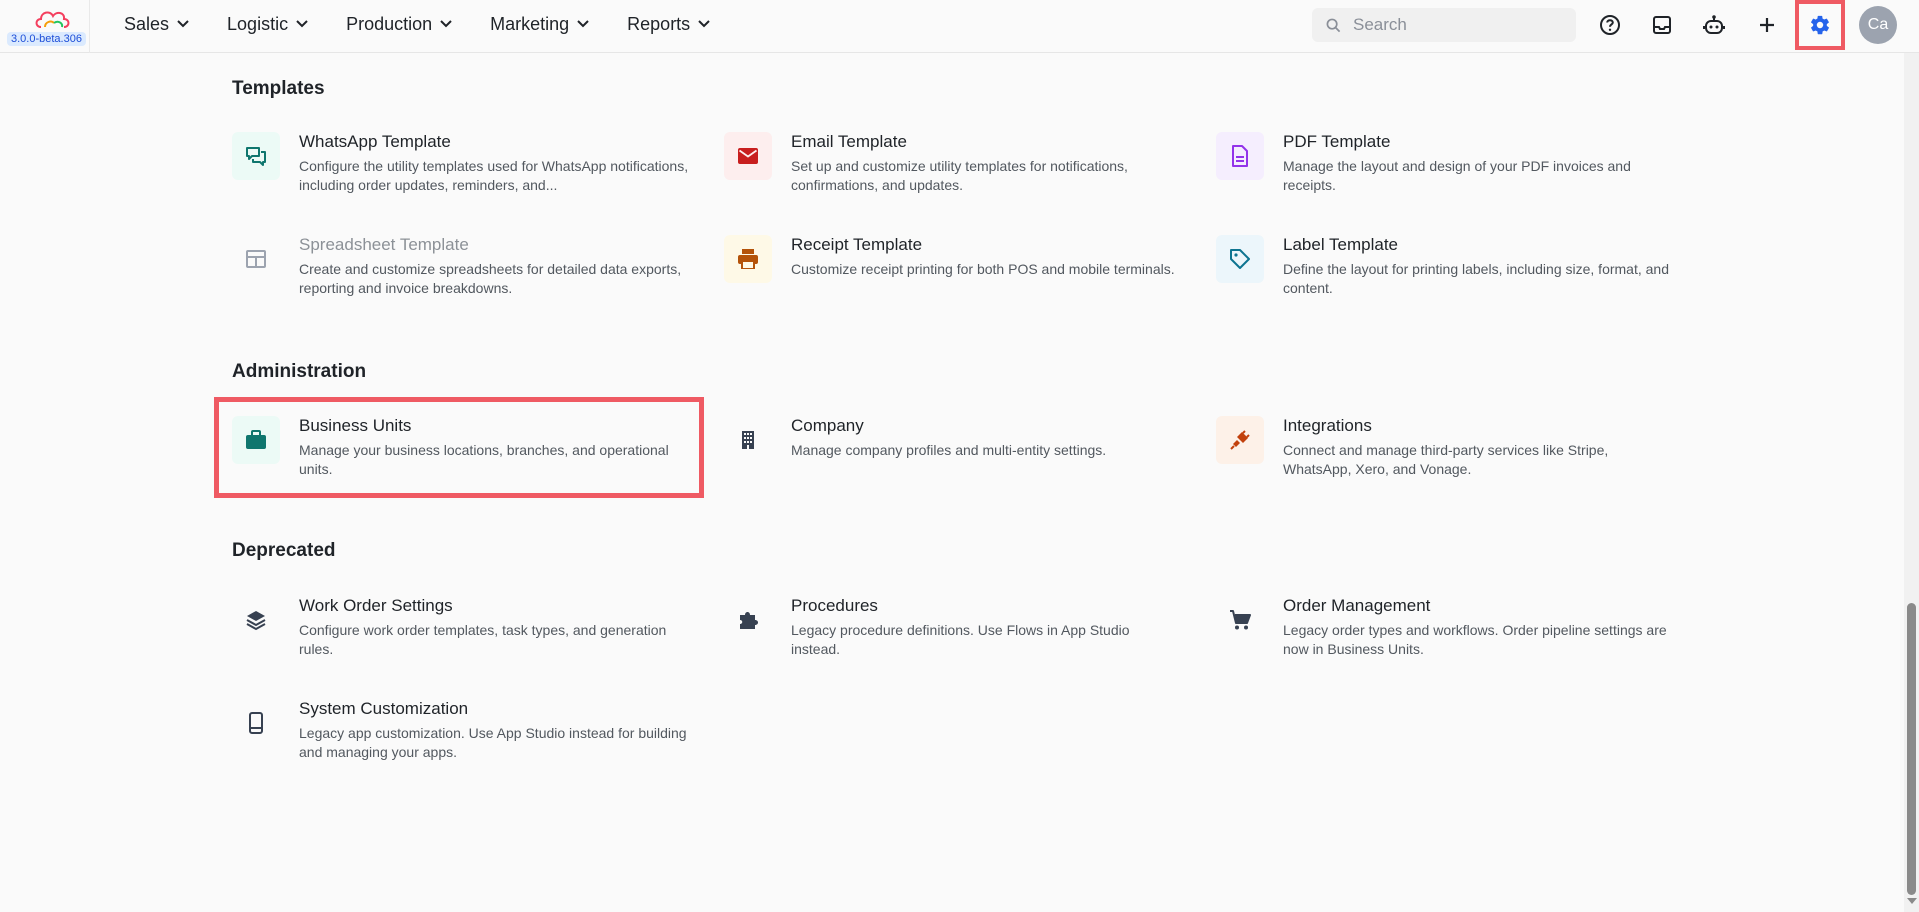 This screenshot has width=1919, height=912. What do you see at coordinates (1327, 425) in the screenshot?
I see `card-title: Integrations` at bounding box center [1327, 425].